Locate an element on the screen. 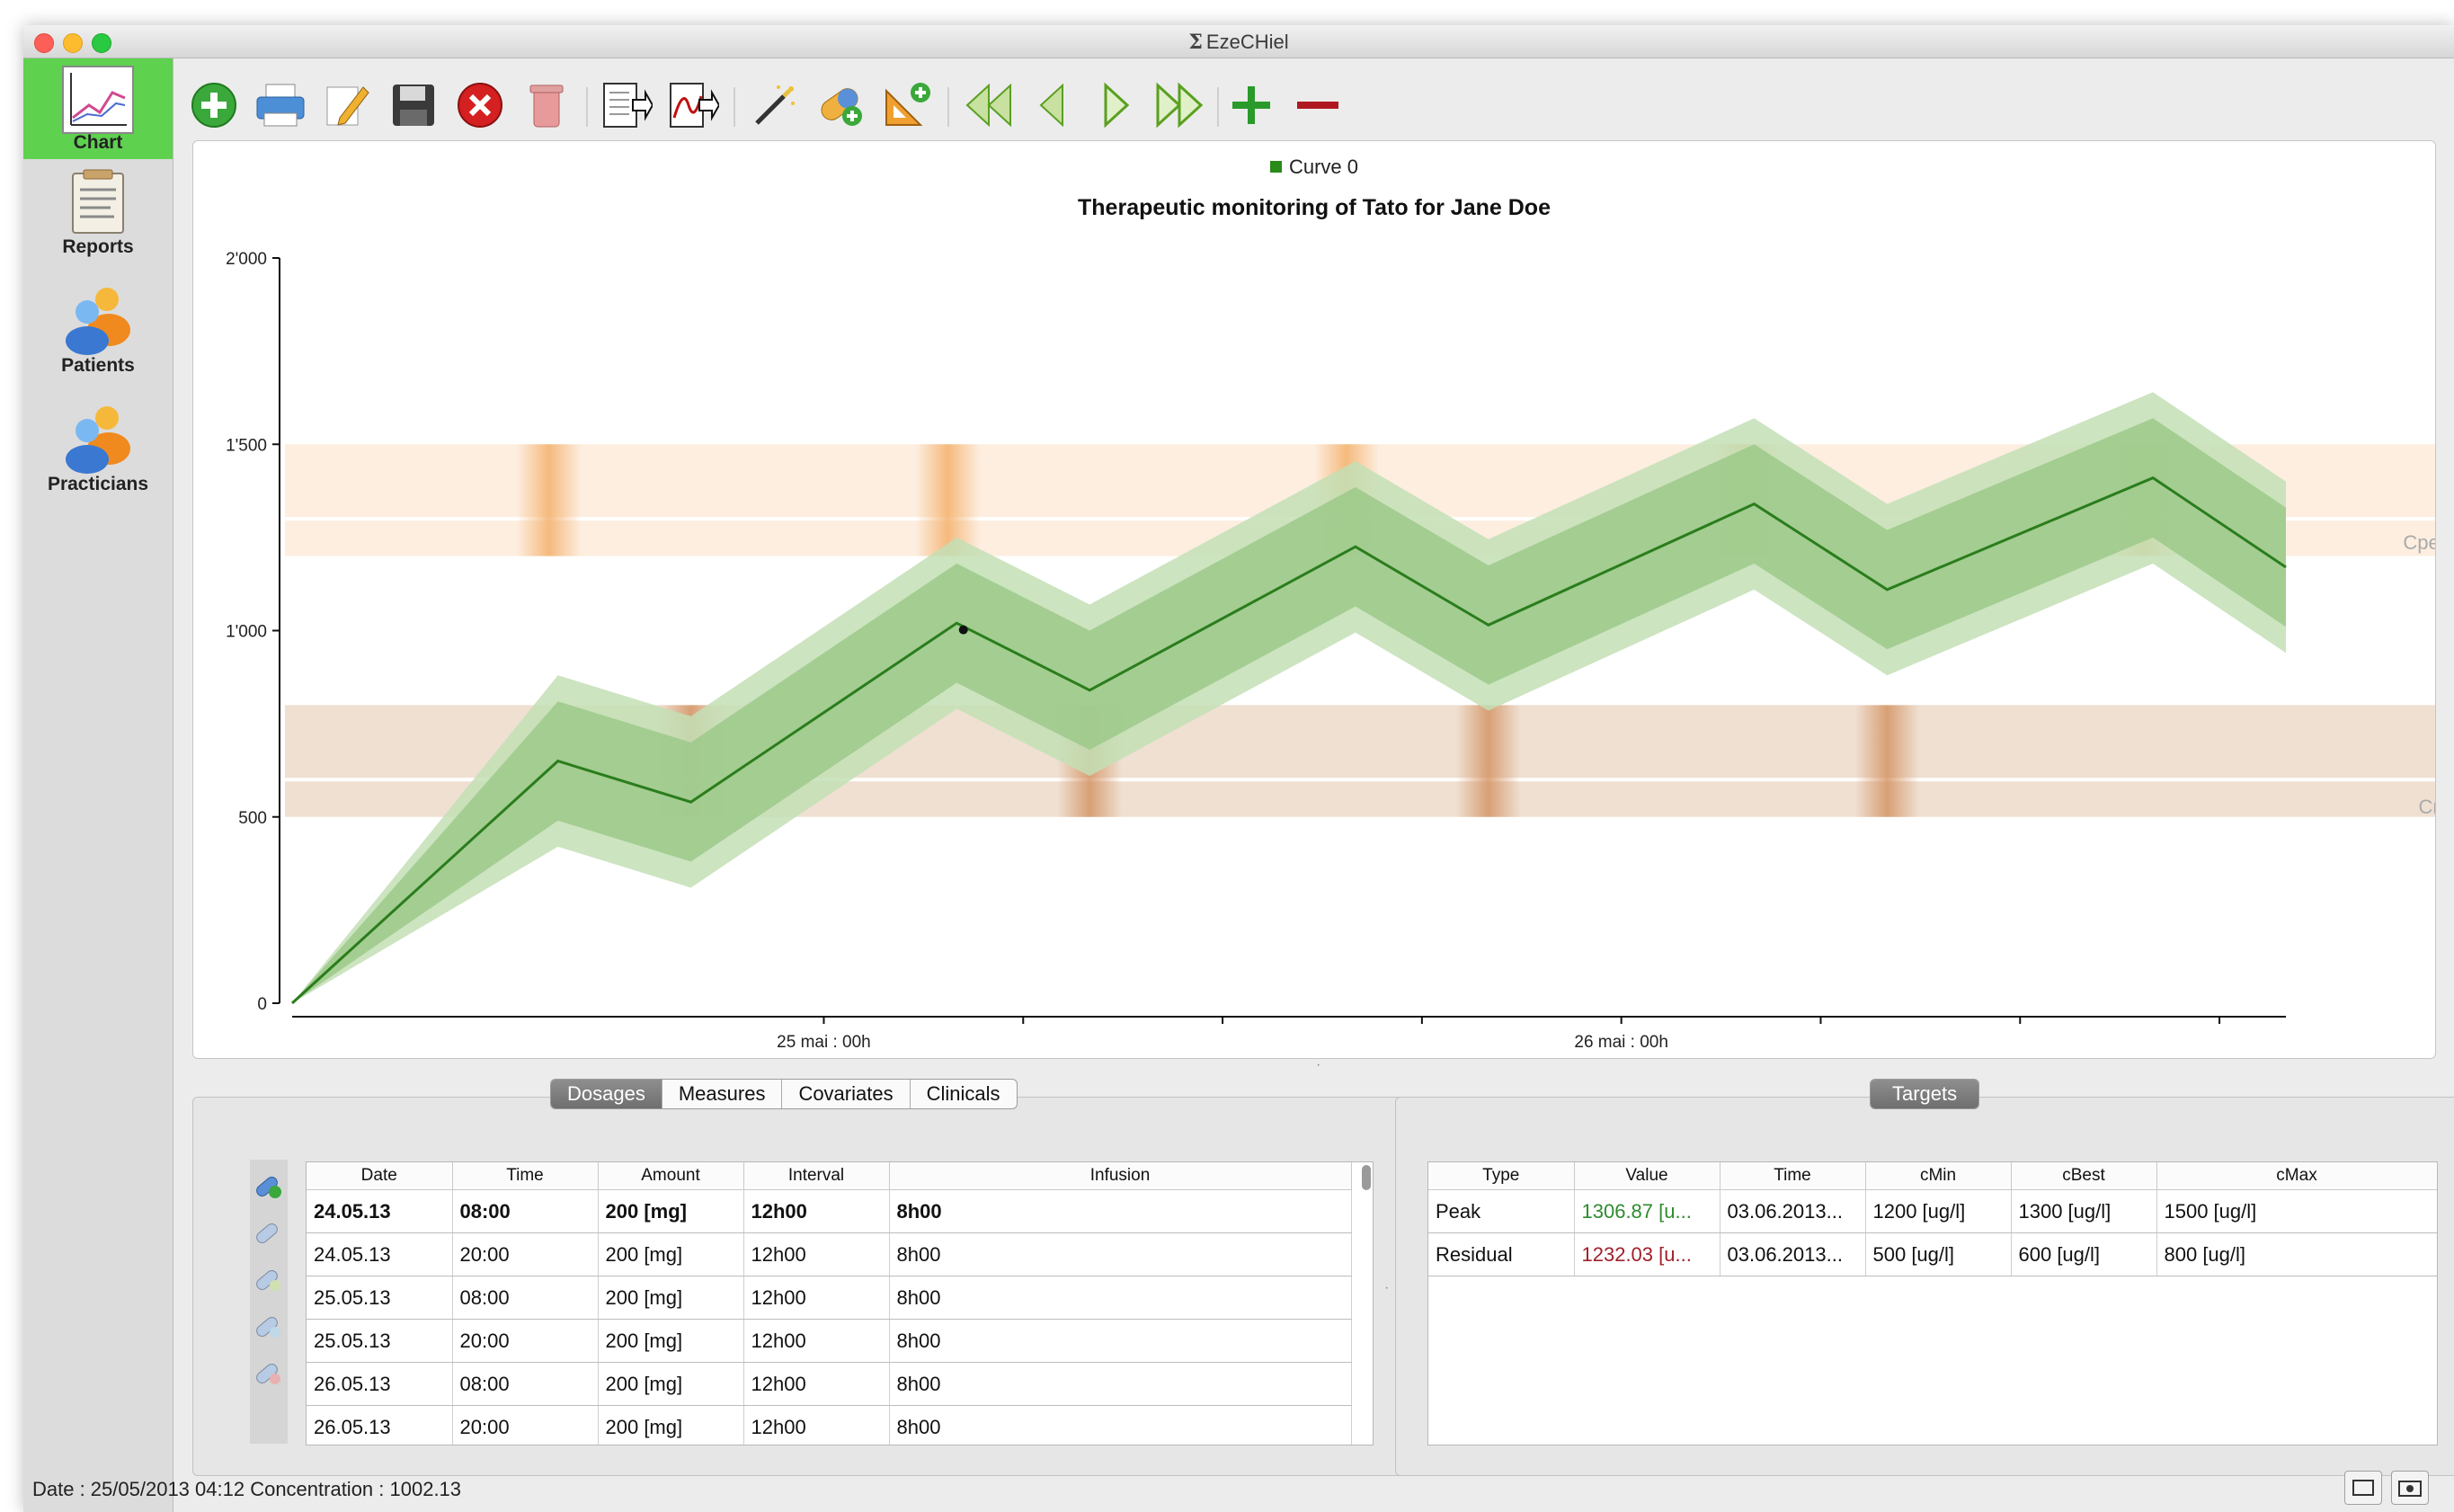 The image size is (2454, 1512). column-header: Infusion is located at coordinates (1120, 1176).